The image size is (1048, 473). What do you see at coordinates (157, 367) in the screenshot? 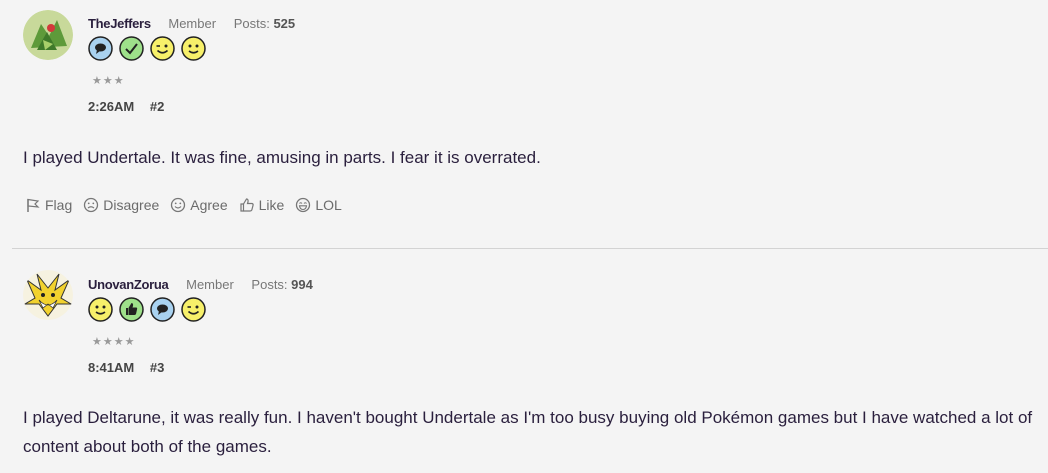
I see `post-number: #3` at bounding box center [157, 367].